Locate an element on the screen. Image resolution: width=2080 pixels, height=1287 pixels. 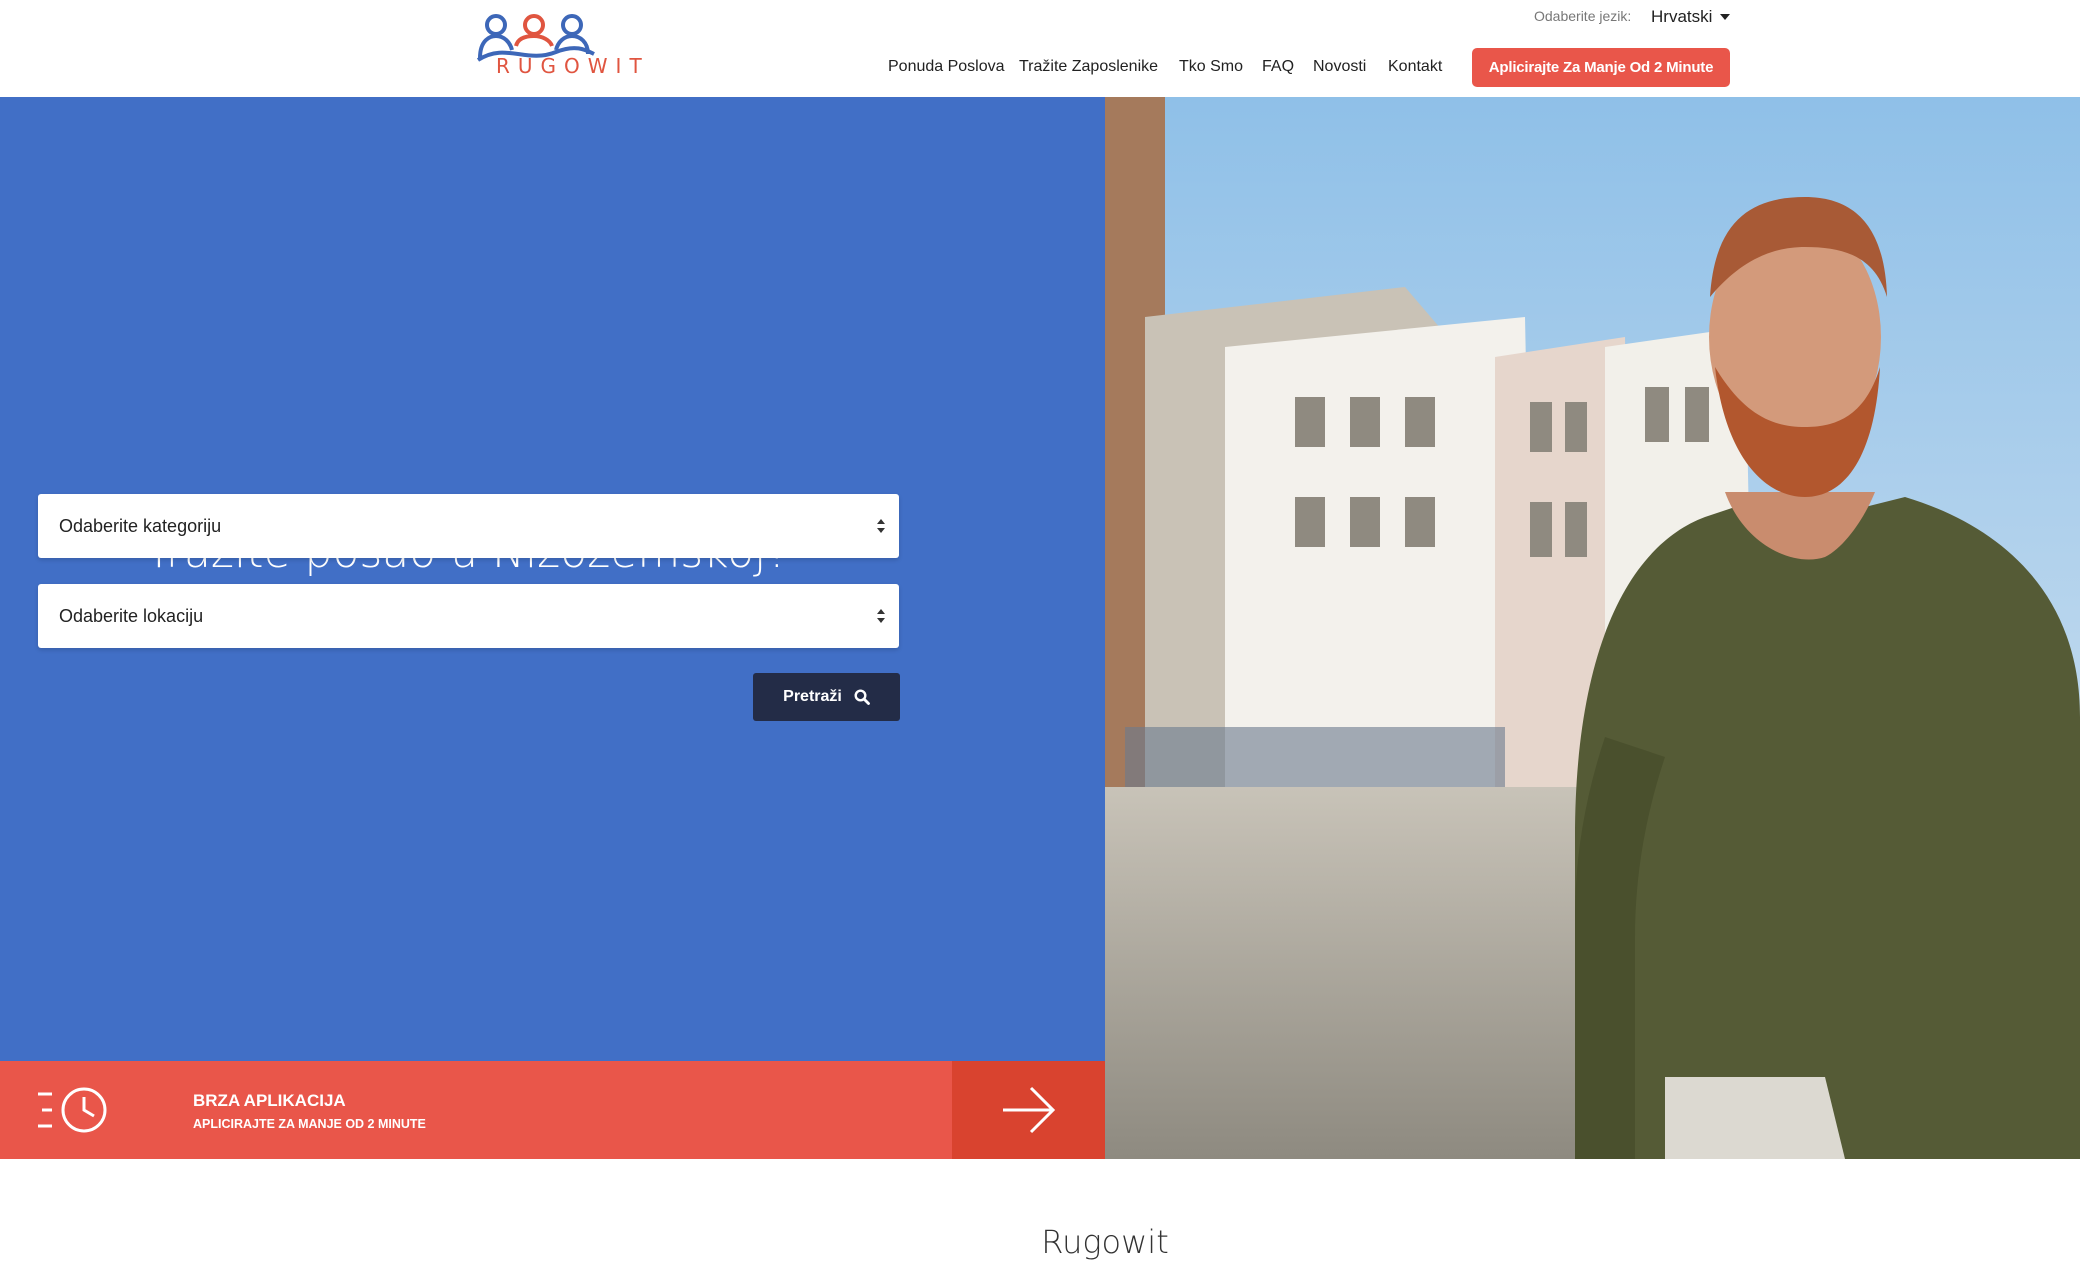
nav-item-employers: Tražite Zaposlenike is located at coordinates (1088, 67).